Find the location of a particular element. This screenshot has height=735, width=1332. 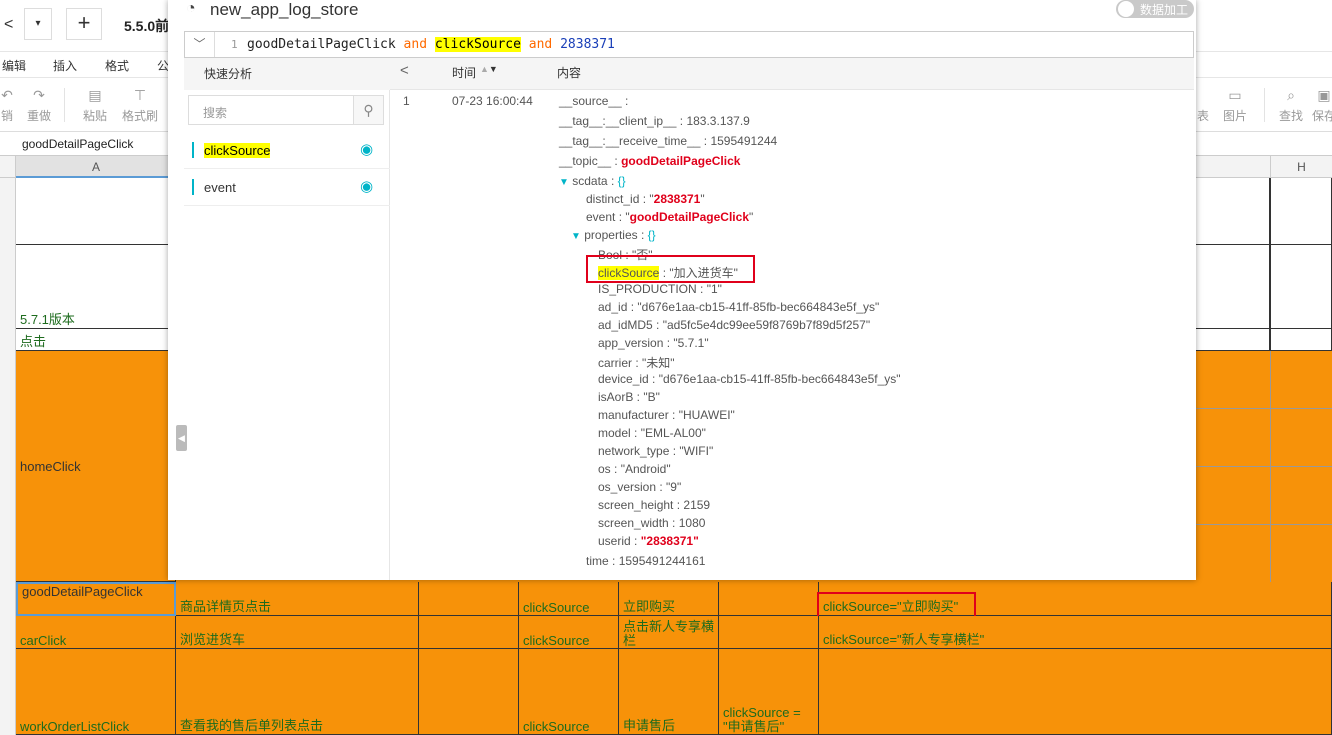

query-line-number: 1 is located at coordinates (234, 44).